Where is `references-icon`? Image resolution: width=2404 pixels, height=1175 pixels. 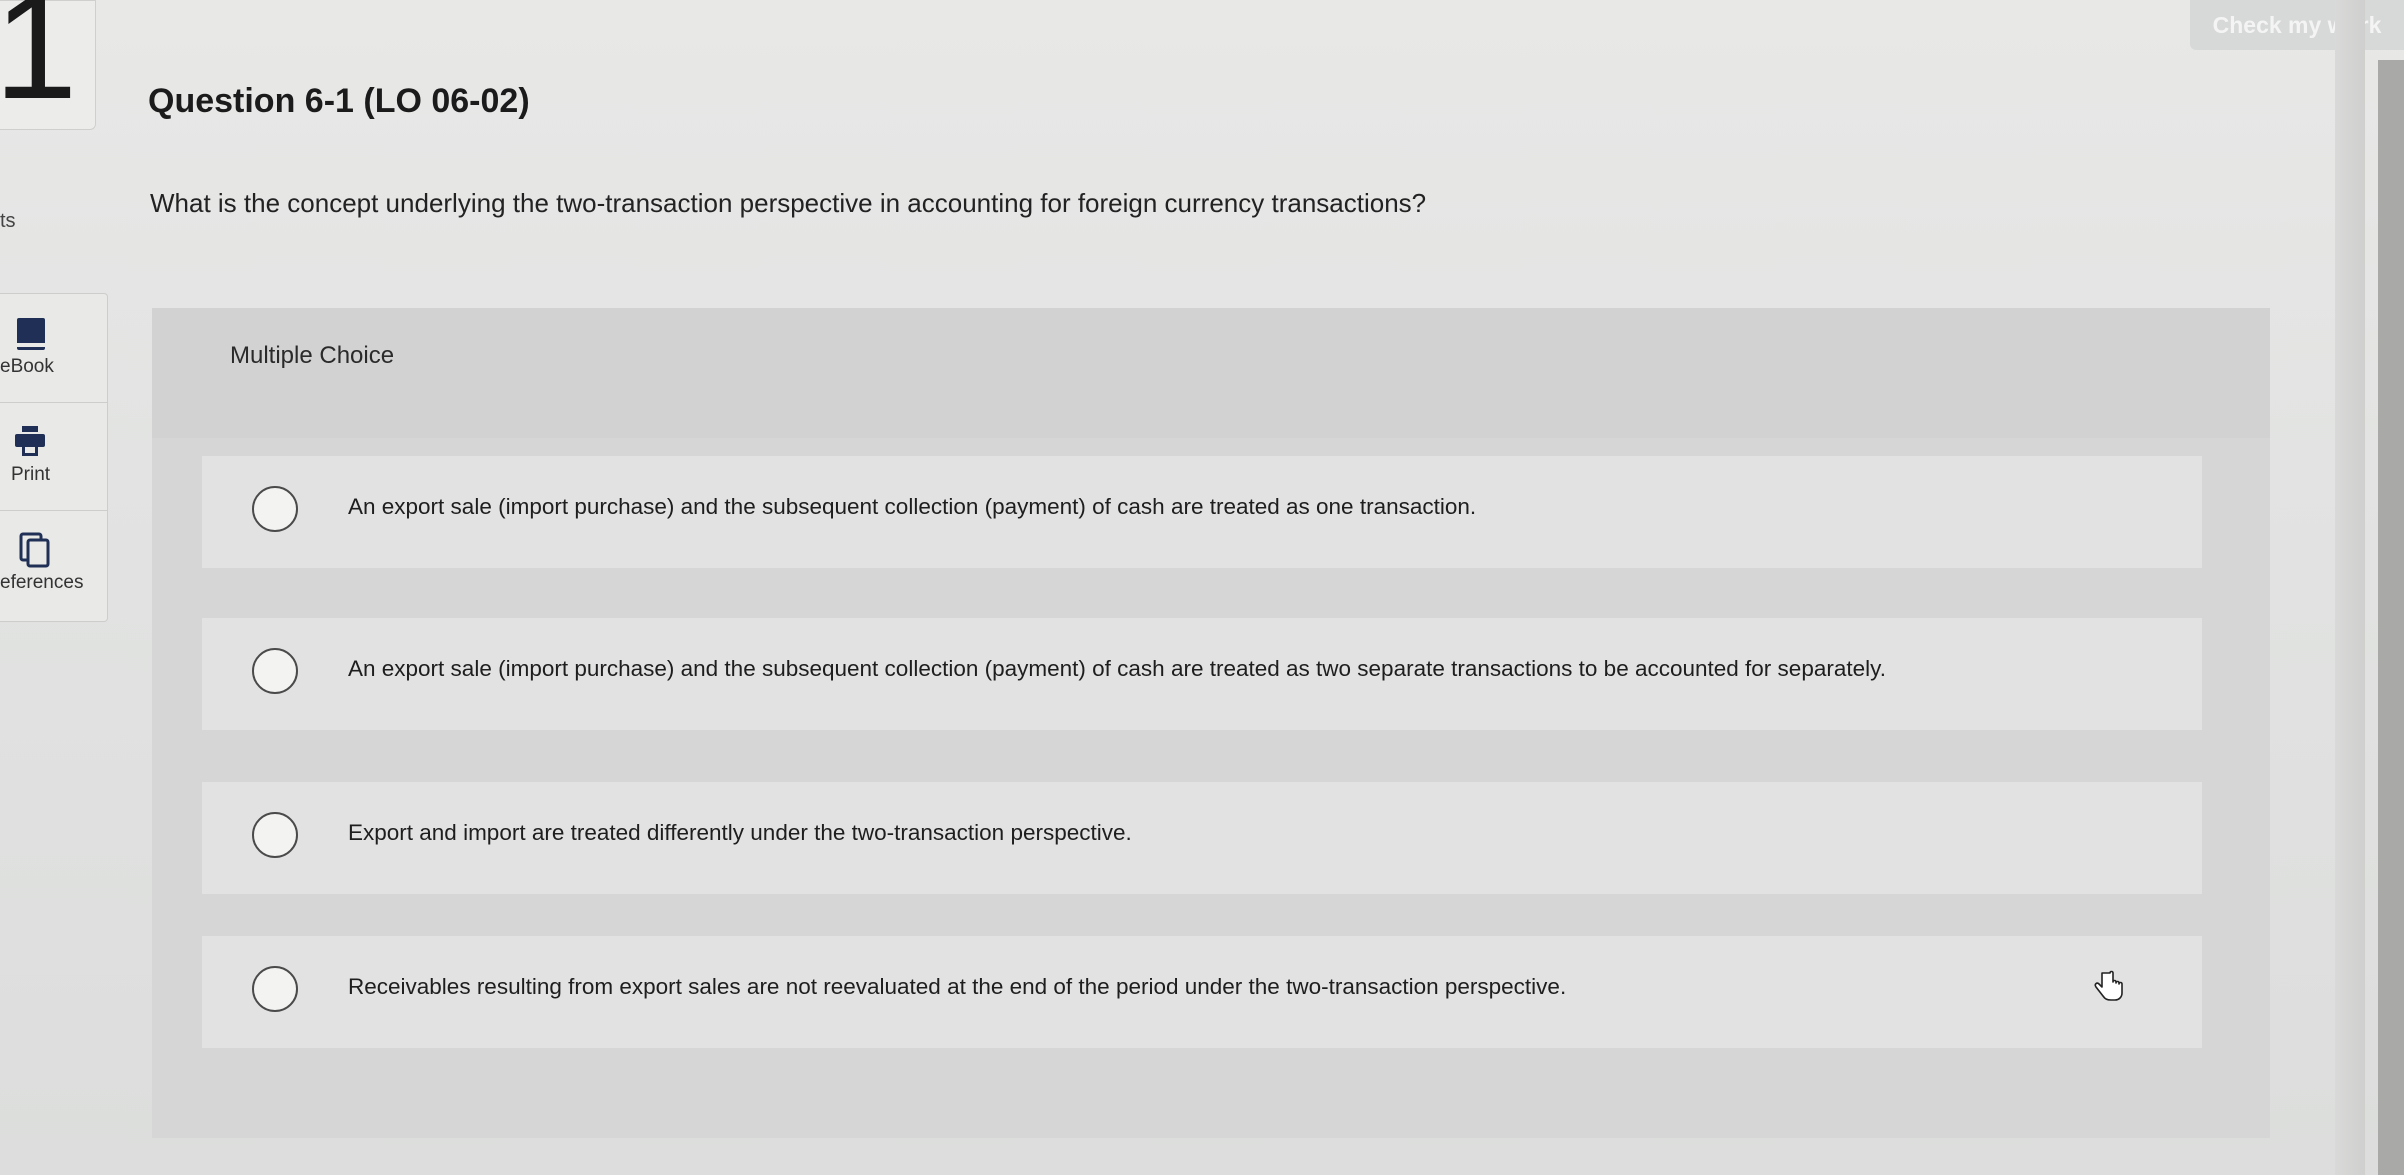 references-icon is located at coordinates (34, 550).